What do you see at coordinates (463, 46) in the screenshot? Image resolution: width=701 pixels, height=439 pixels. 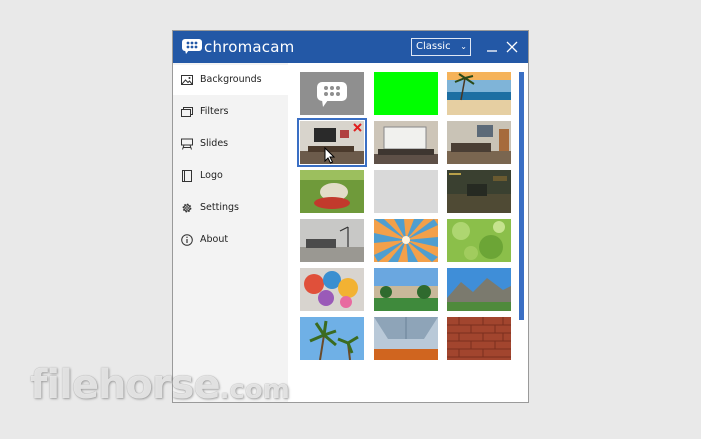 I see `chevron-down-icon: ⌄` at bounding box center [463, 46].